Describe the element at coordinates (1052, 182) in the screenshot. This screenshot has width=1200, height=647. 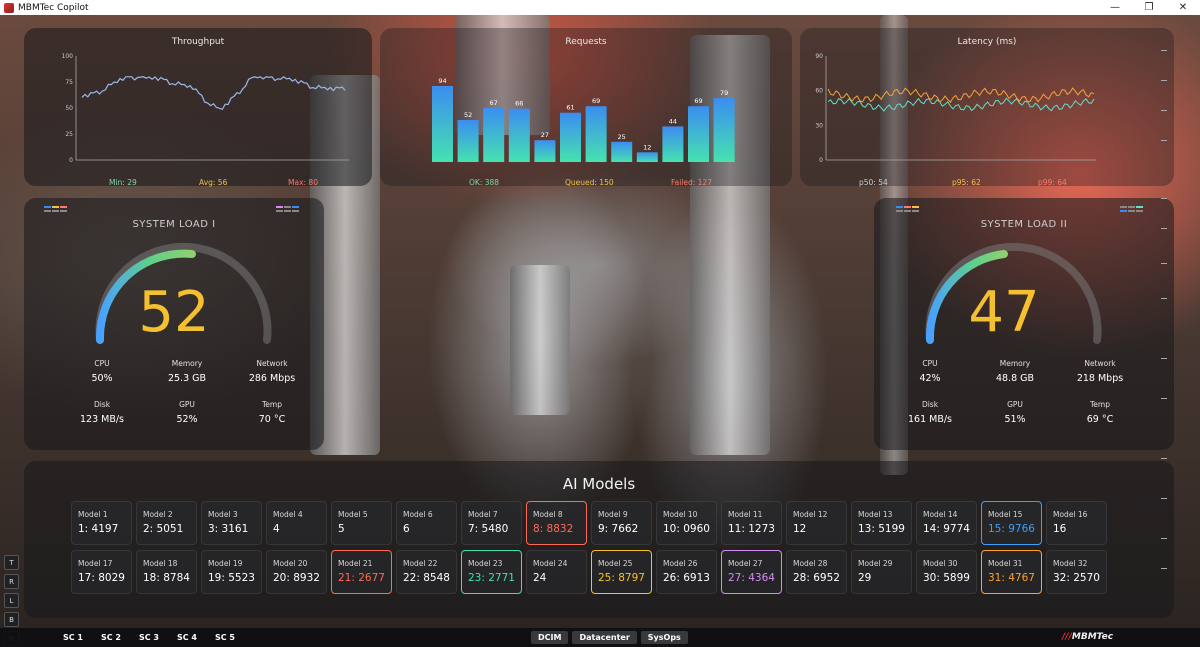
I see `latency-p99: p99: 64` at that location.